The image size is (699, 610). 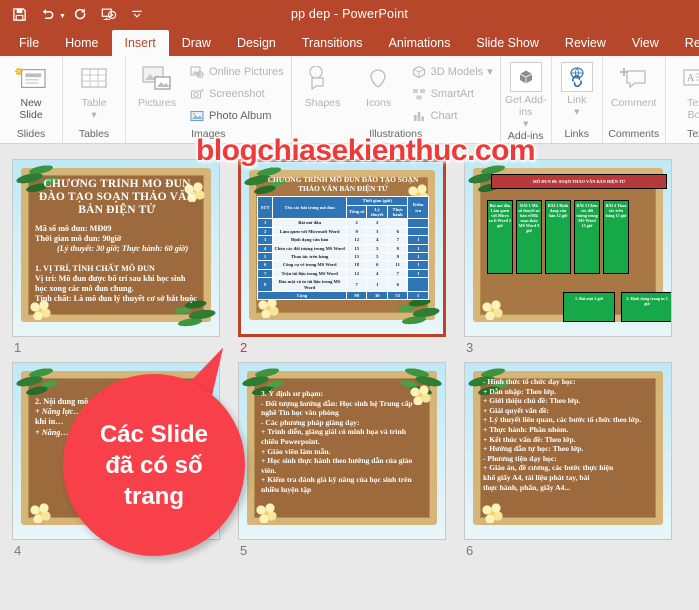 I want to click on 3d-models-button: 3D Models ▾, so click(x=452, y=71).